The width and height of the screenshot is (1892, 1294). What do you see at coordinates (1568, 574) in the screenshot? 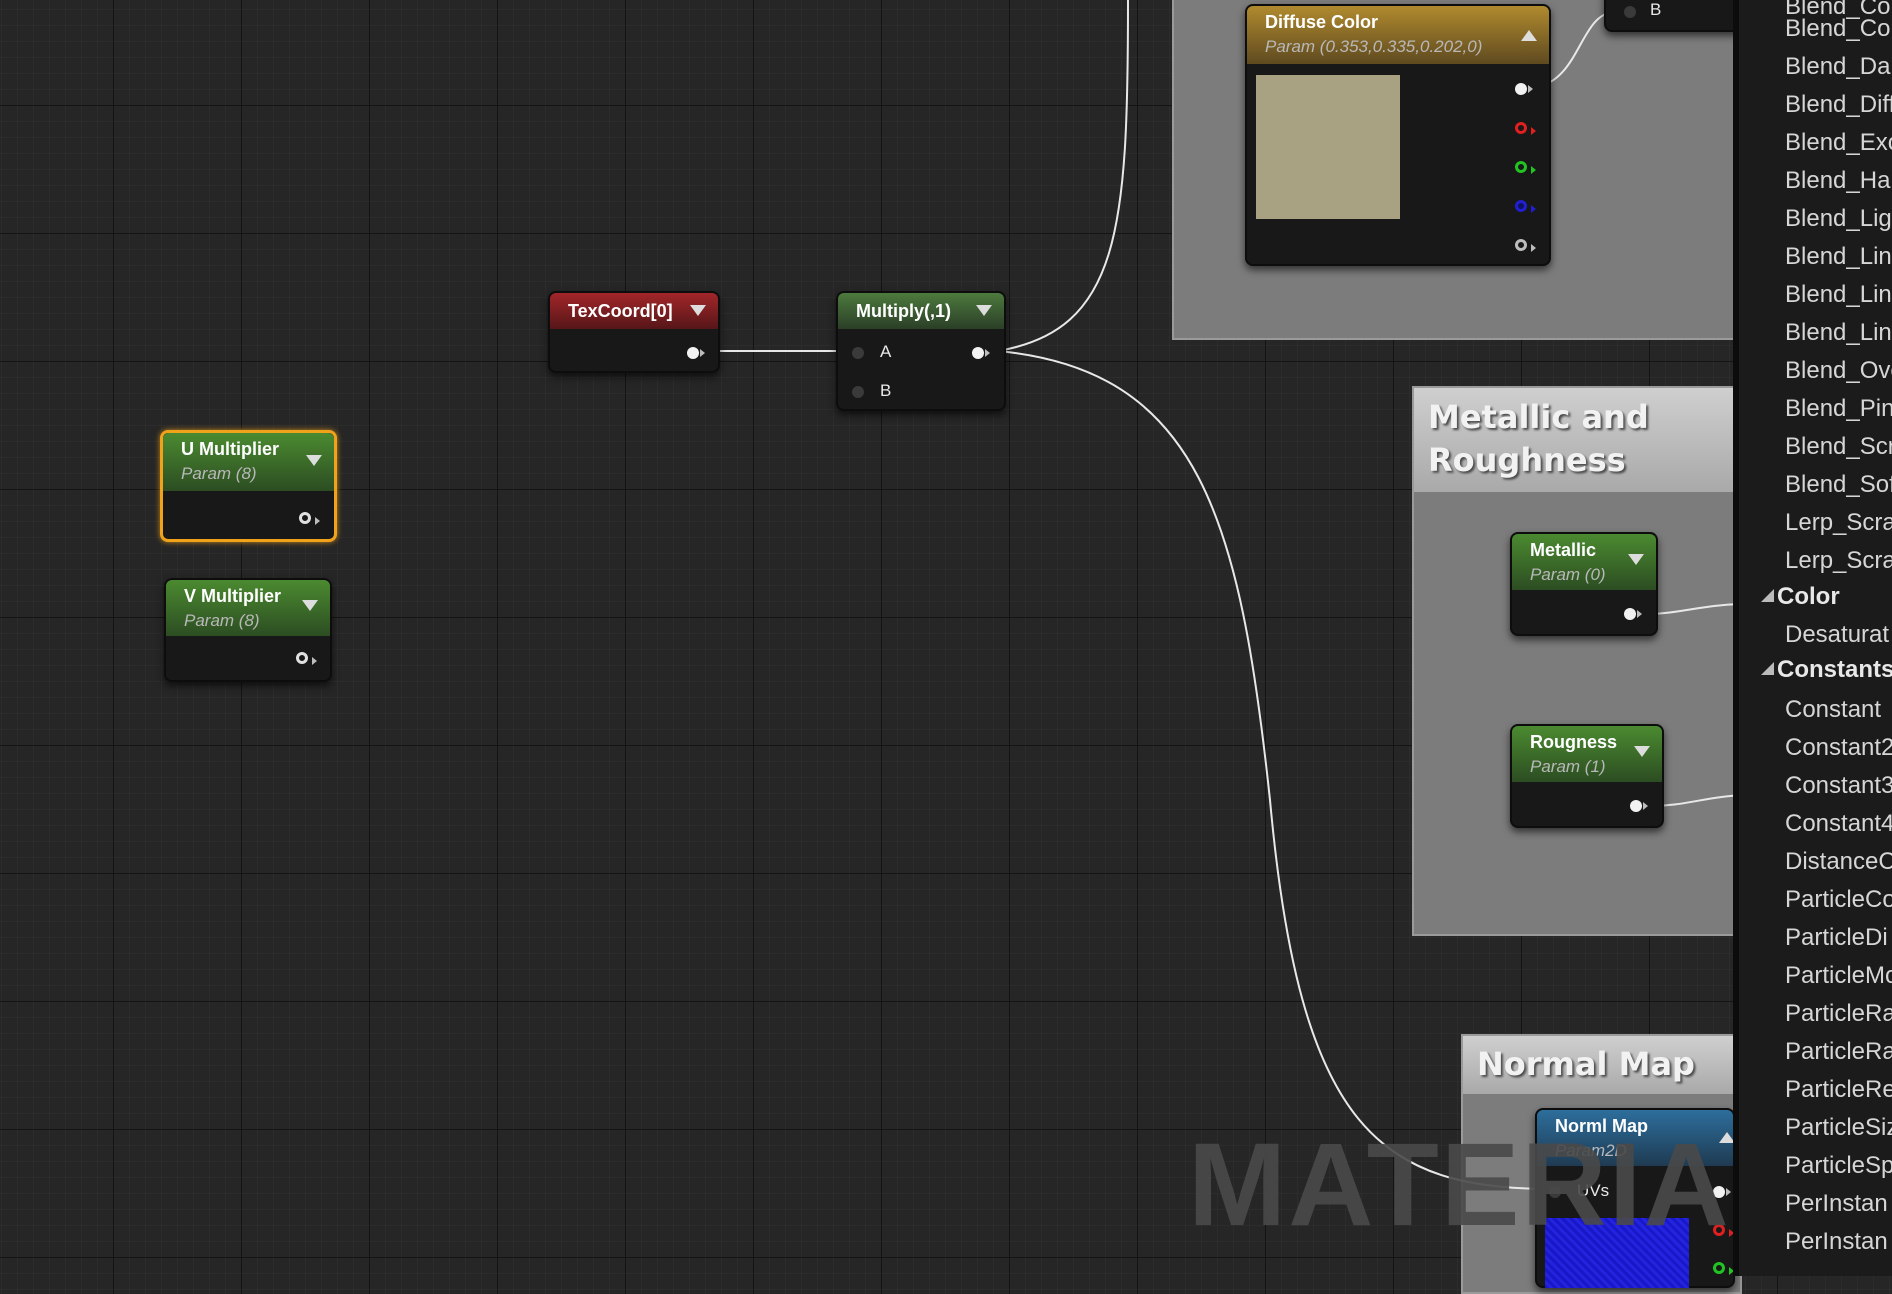
I see `node-subtitle: Param (0)` at bounding box center [1568, 574].